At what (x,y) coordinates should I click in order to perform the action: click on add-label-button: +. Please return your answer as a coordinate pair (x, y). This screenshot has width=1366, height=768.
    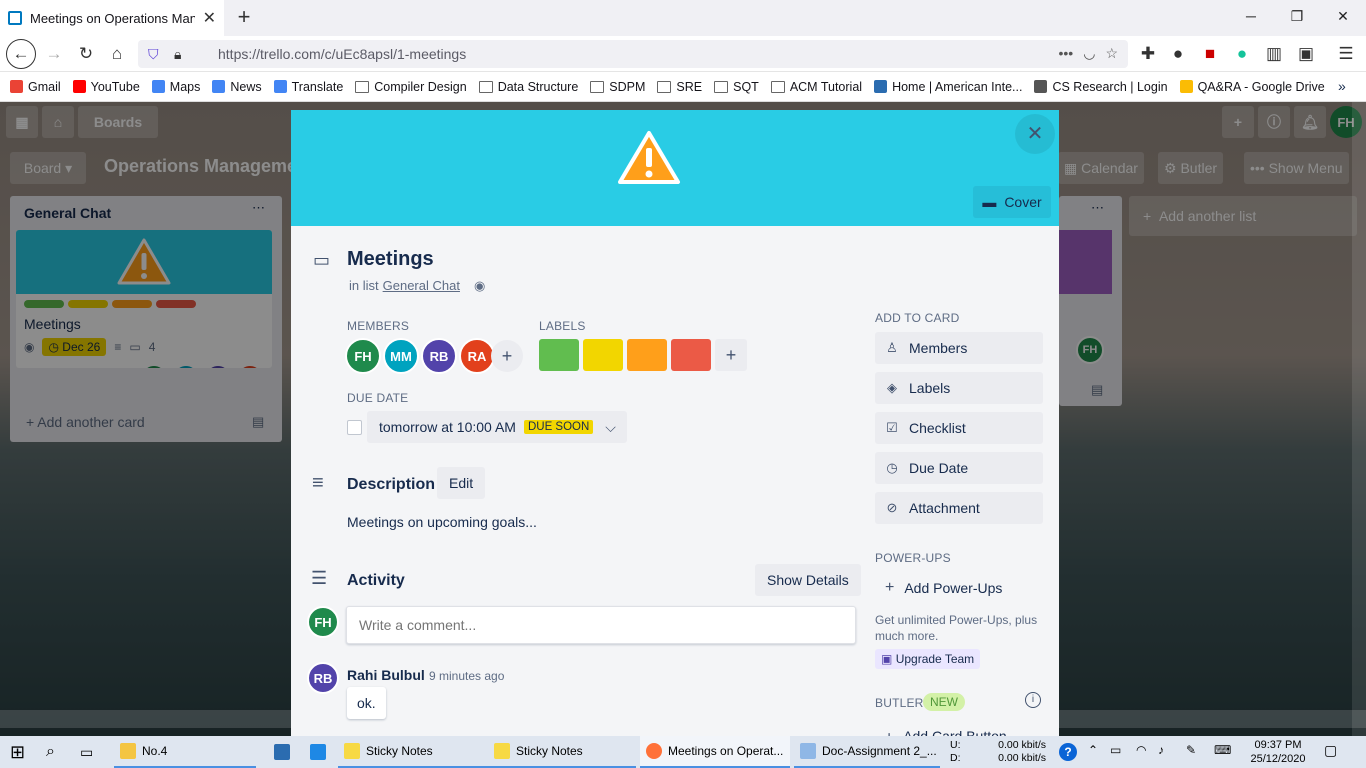
    Looking at the image, I should click on (731, 355).